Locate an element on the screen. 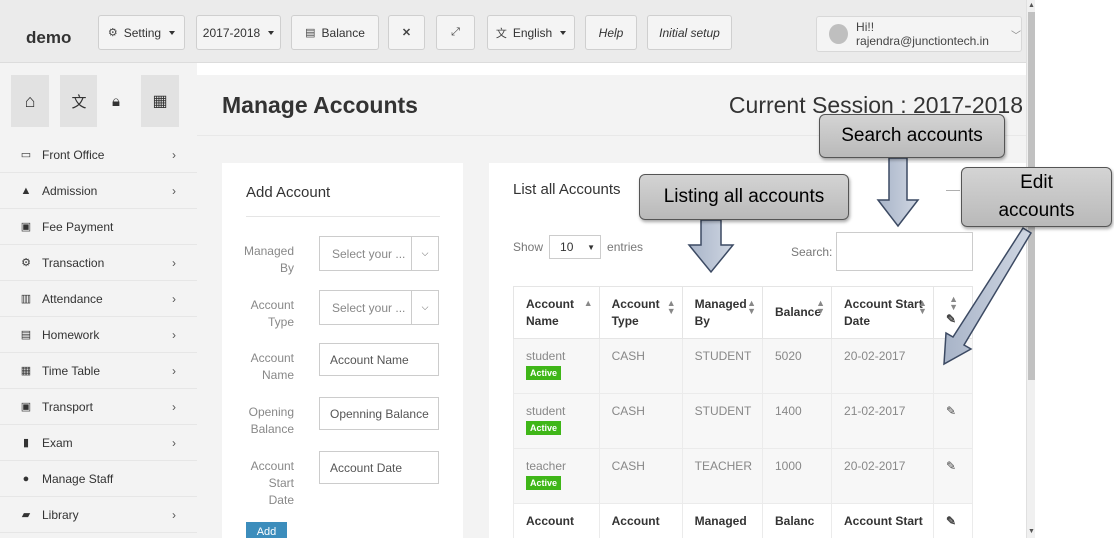 The image size is (1114, 538). graduation-cap-icon: ▲ is located at coordinates (26, 190).